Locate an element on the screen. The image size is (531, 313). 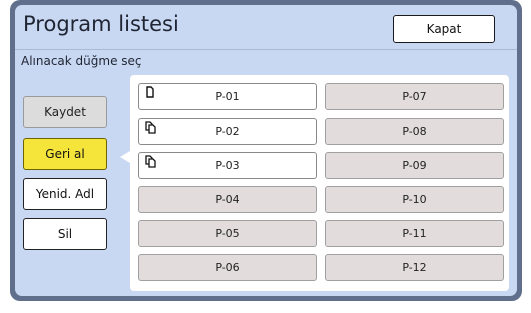
program-label: P-12 is located at coordinates (414, 267).